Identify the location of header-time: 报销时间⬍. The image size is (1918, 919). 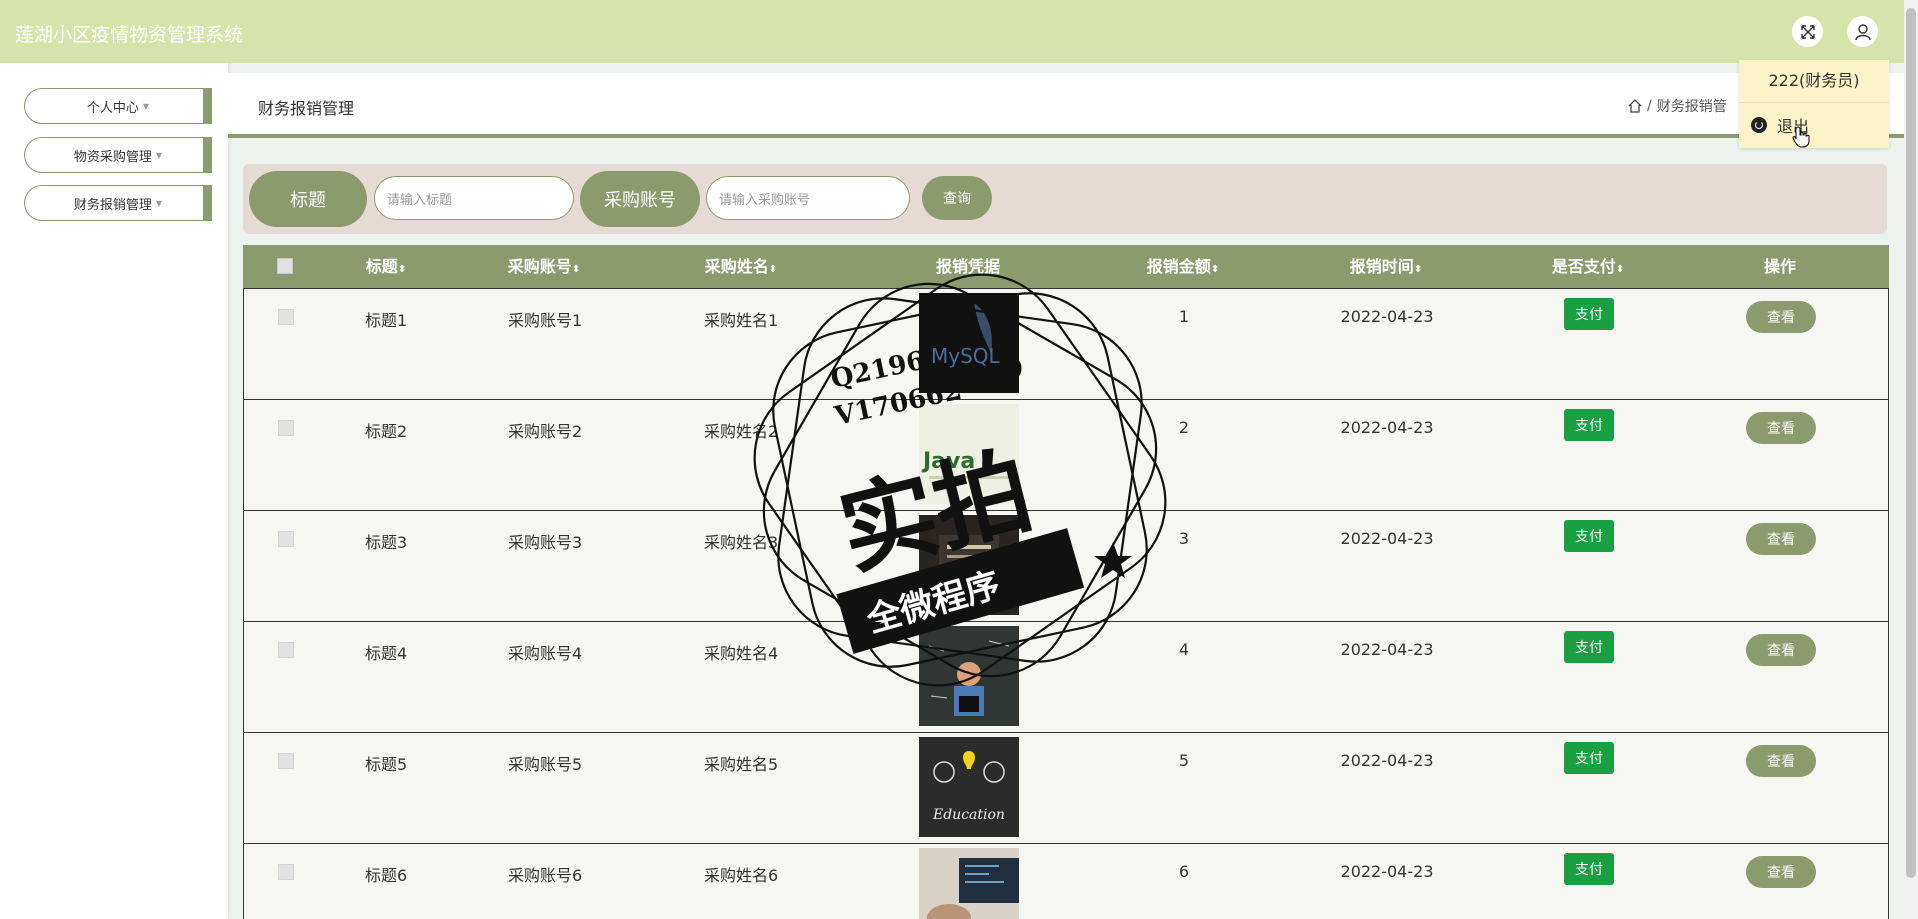
(1386, 266).